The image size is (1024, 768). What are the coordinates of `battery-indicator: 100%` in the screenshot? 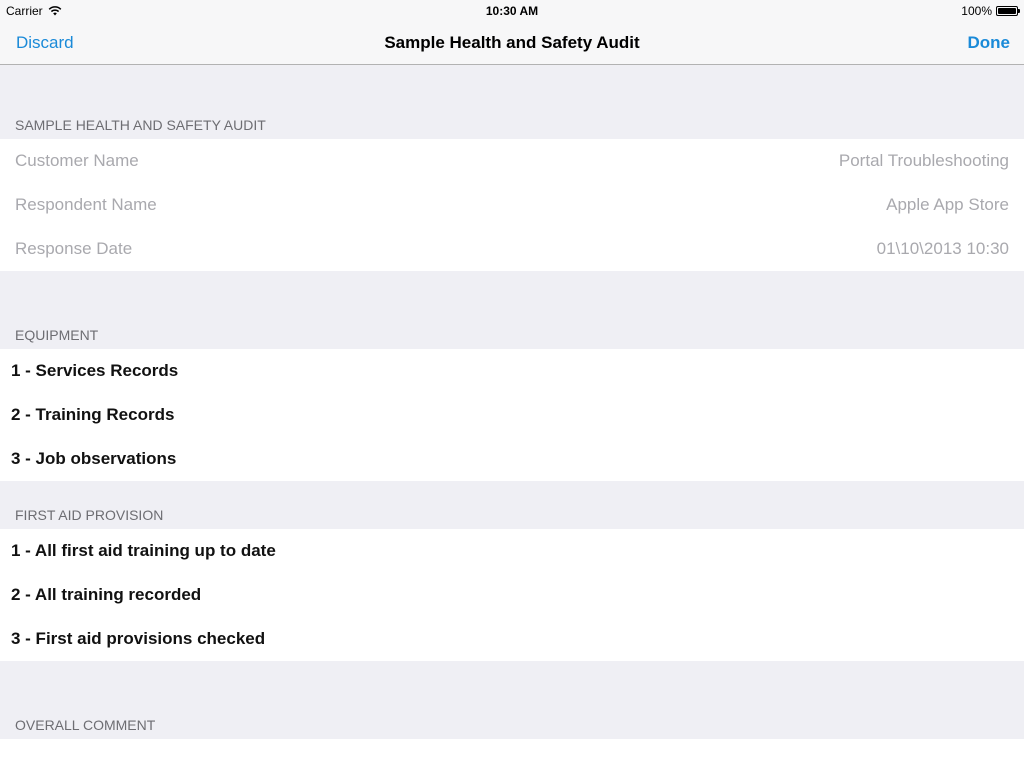 It's located at (990, 11).